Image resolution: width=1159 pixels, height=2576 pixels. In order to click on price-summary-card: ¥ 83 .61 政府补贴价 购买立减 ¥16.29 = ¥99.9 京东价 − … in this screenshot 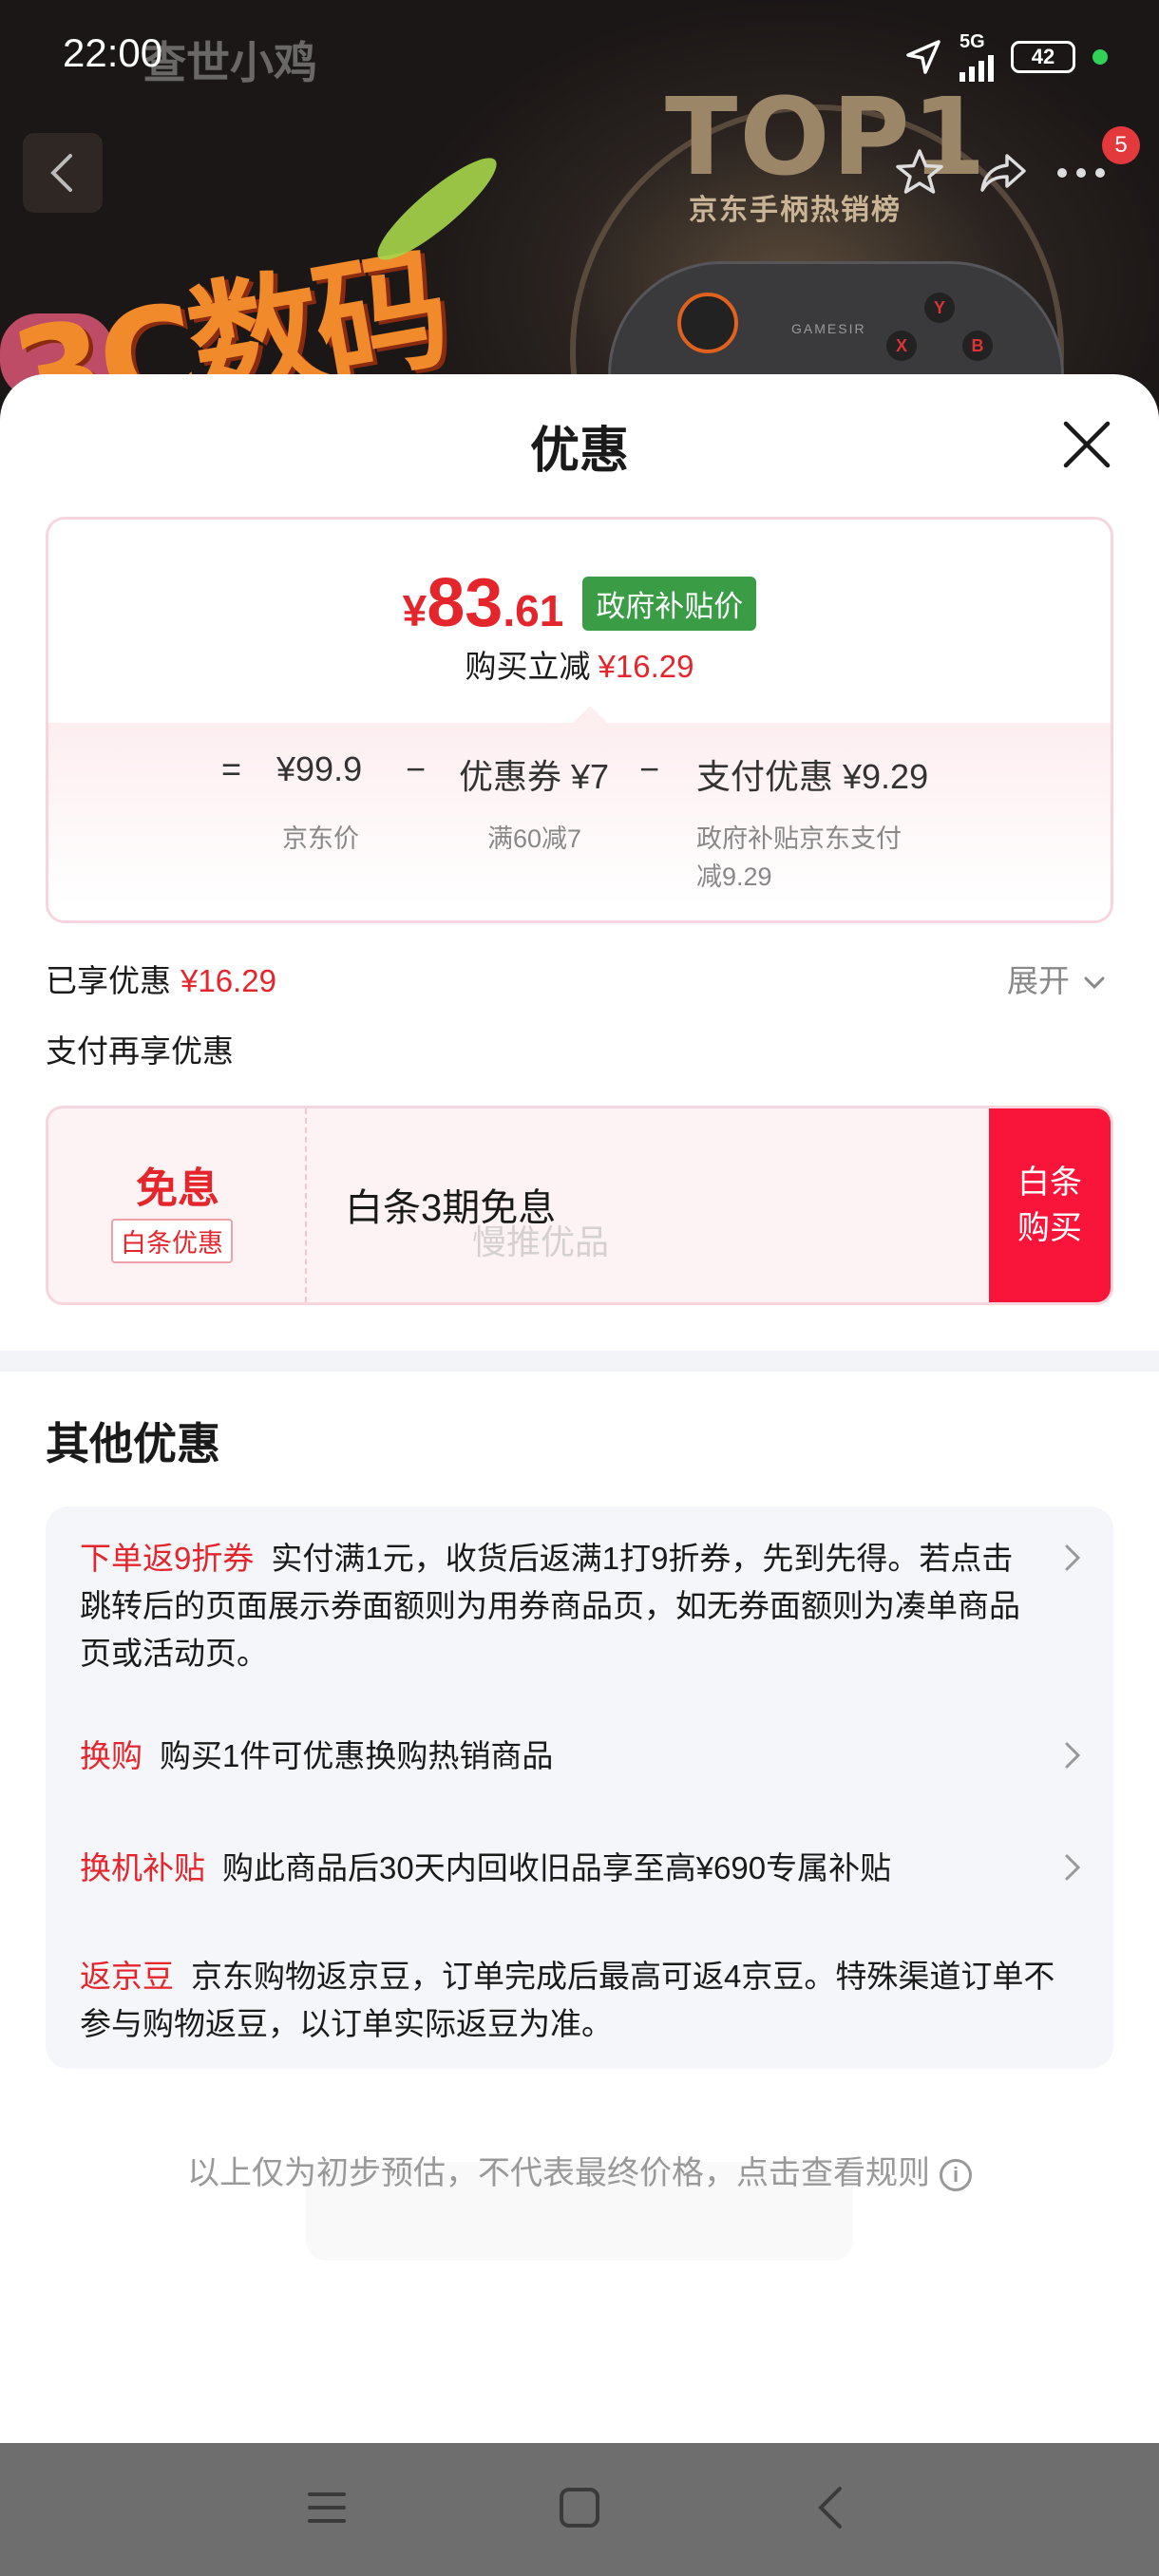, I will do `click(579, 720)`.